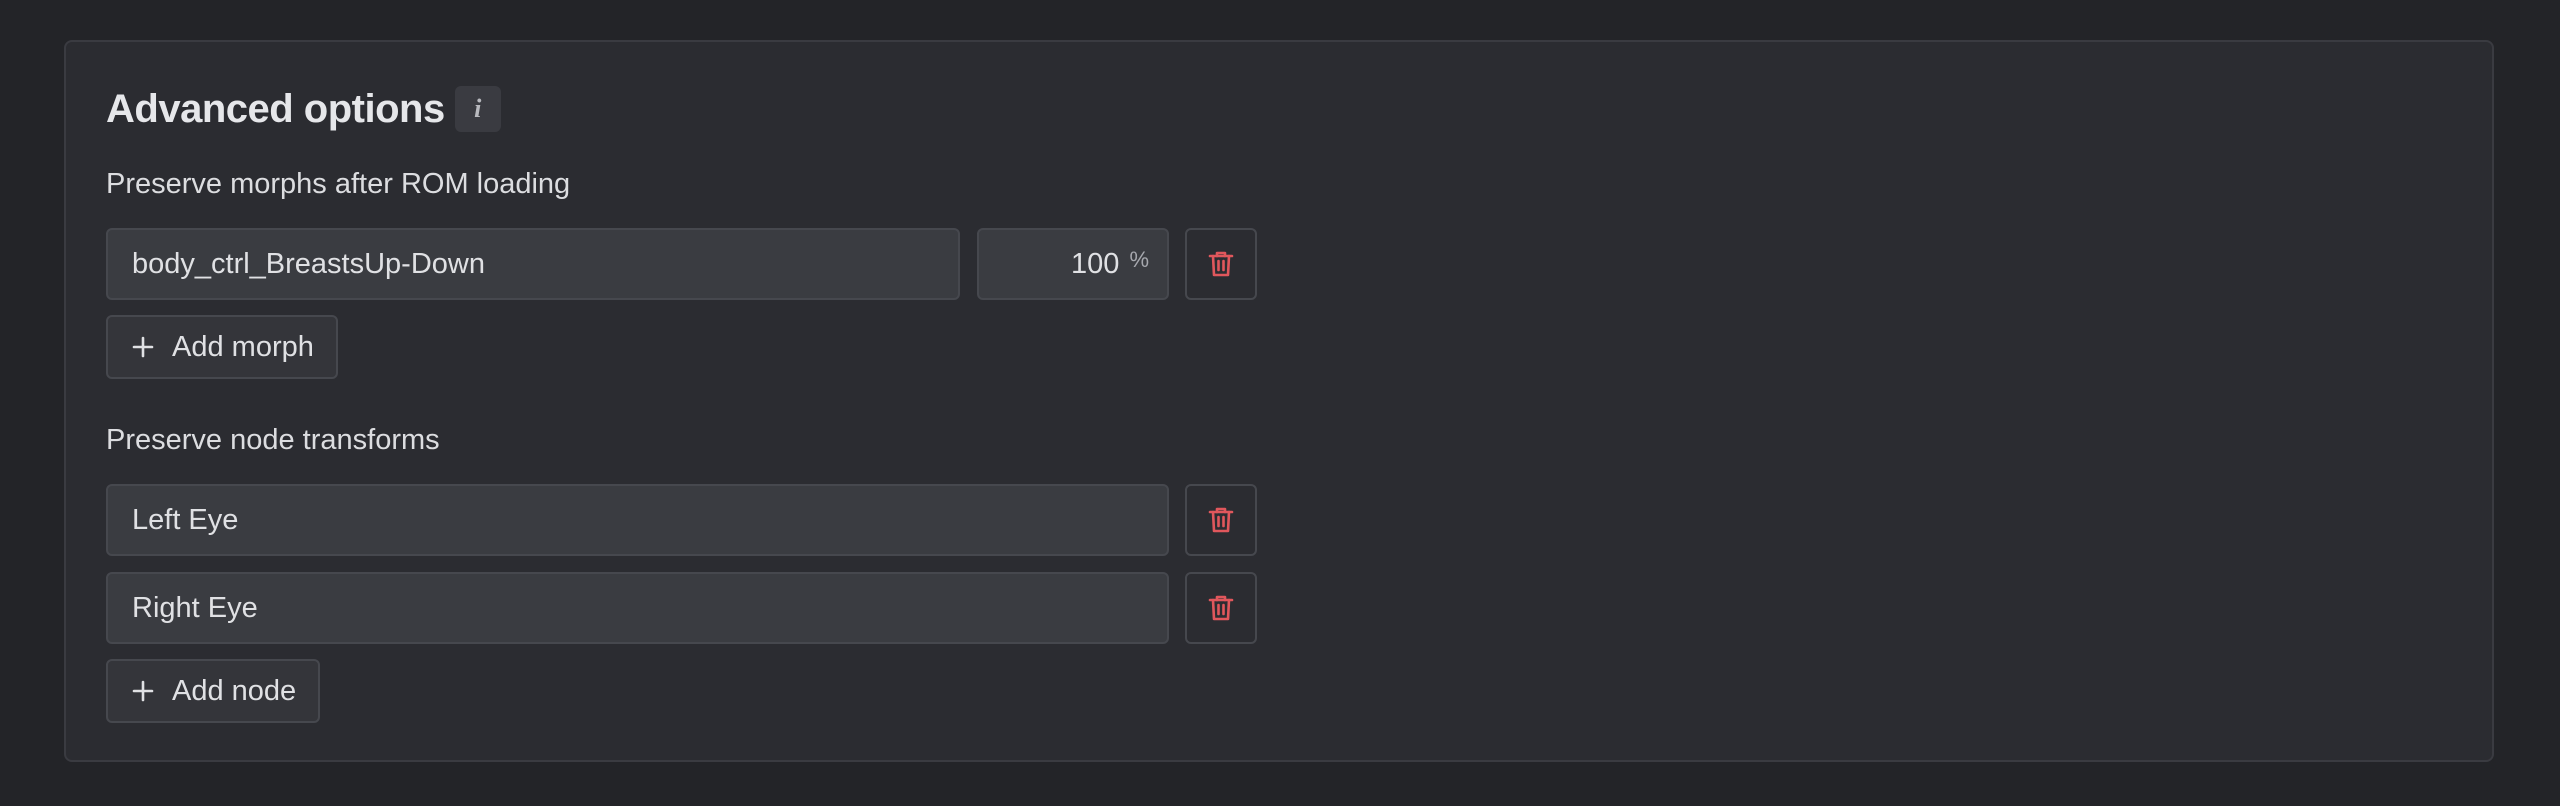 This screenshot has width=2560, height=806. Describe the element at coordinates (1095, 263) in the screenshot. I see `morph-value: 100` at that location.